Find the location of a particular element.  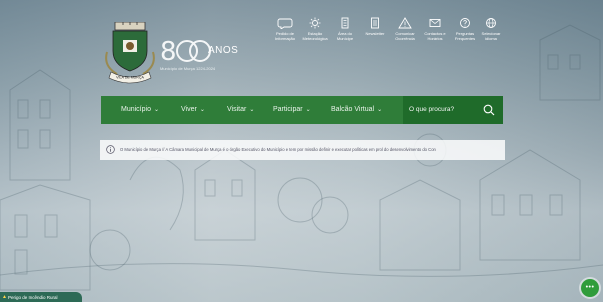

building-icon is located at coordinates (345, 23).